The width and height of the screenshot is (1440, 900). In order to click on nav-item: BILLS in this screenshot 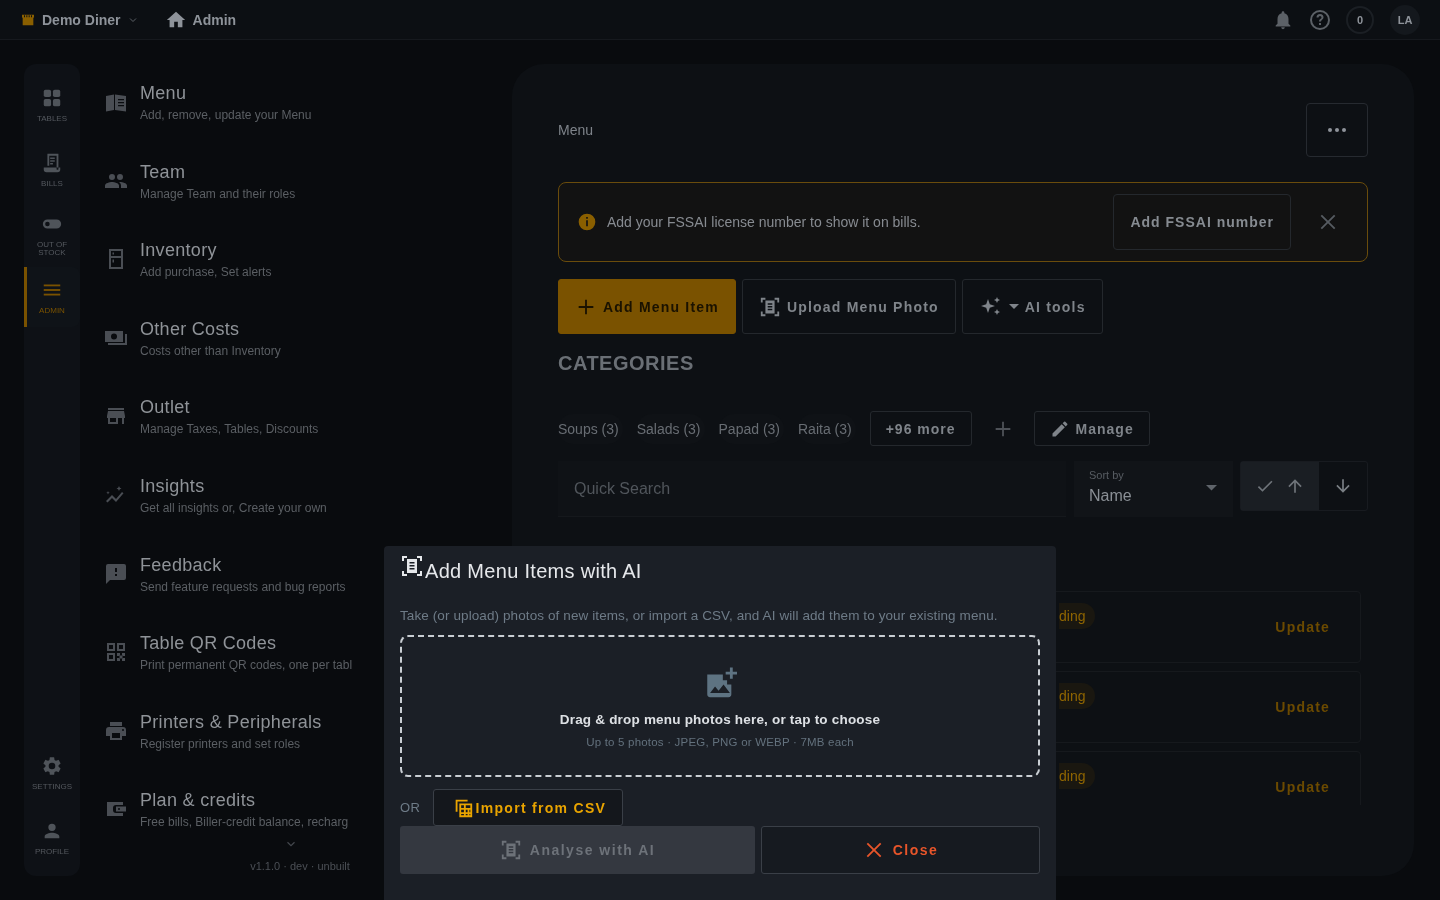, I will do `click(52, 169)`.